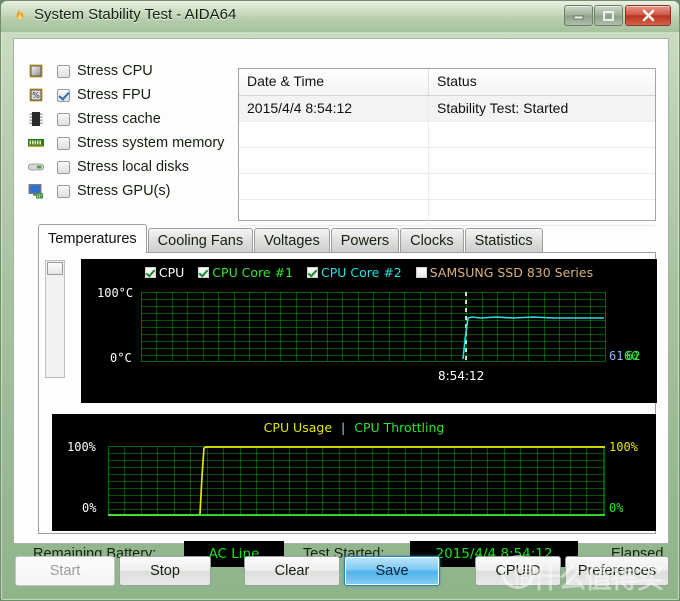 Image resolution: width=680 pixels, height=601 pixels. I want to click on table-row: 2015/4/4 8:54:12 Stability Test: Started, so click(447, 109).